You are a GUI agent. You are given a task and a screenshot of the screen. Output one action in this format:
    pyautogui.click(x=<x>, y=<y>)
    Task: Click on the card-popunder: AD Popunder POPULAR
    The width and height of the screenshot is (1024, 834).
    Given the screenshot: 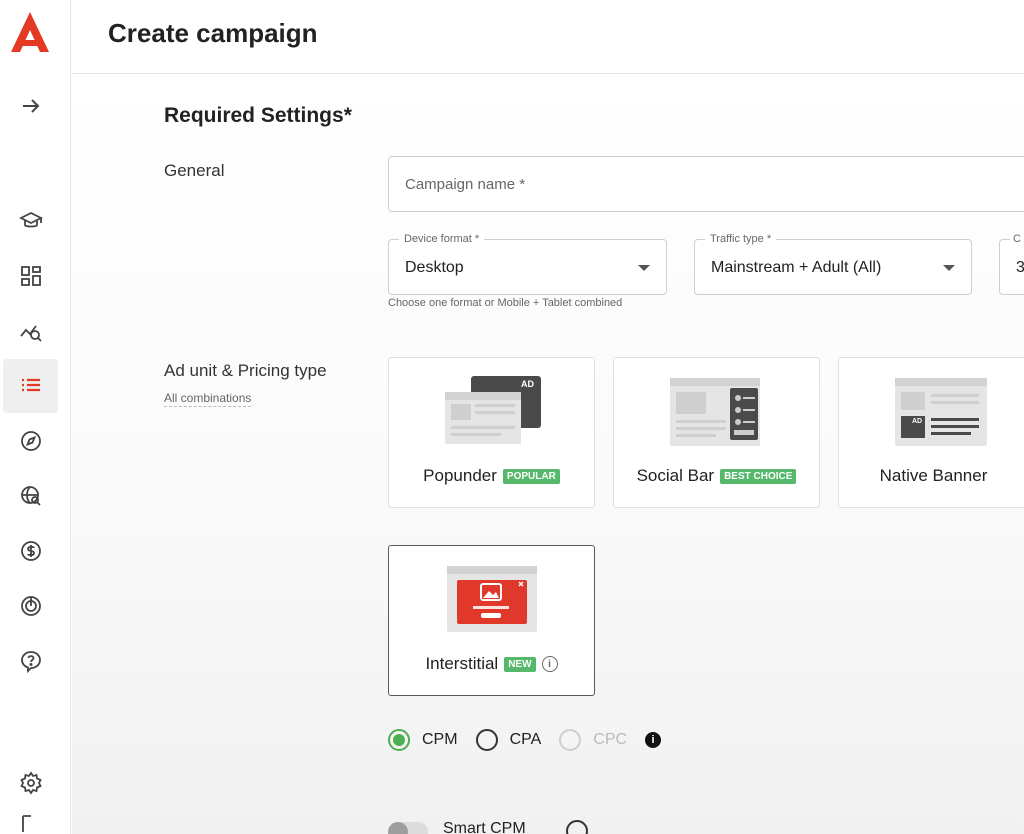 What is the action you would take?
    pyautogui.click(x=491, y=432)
    